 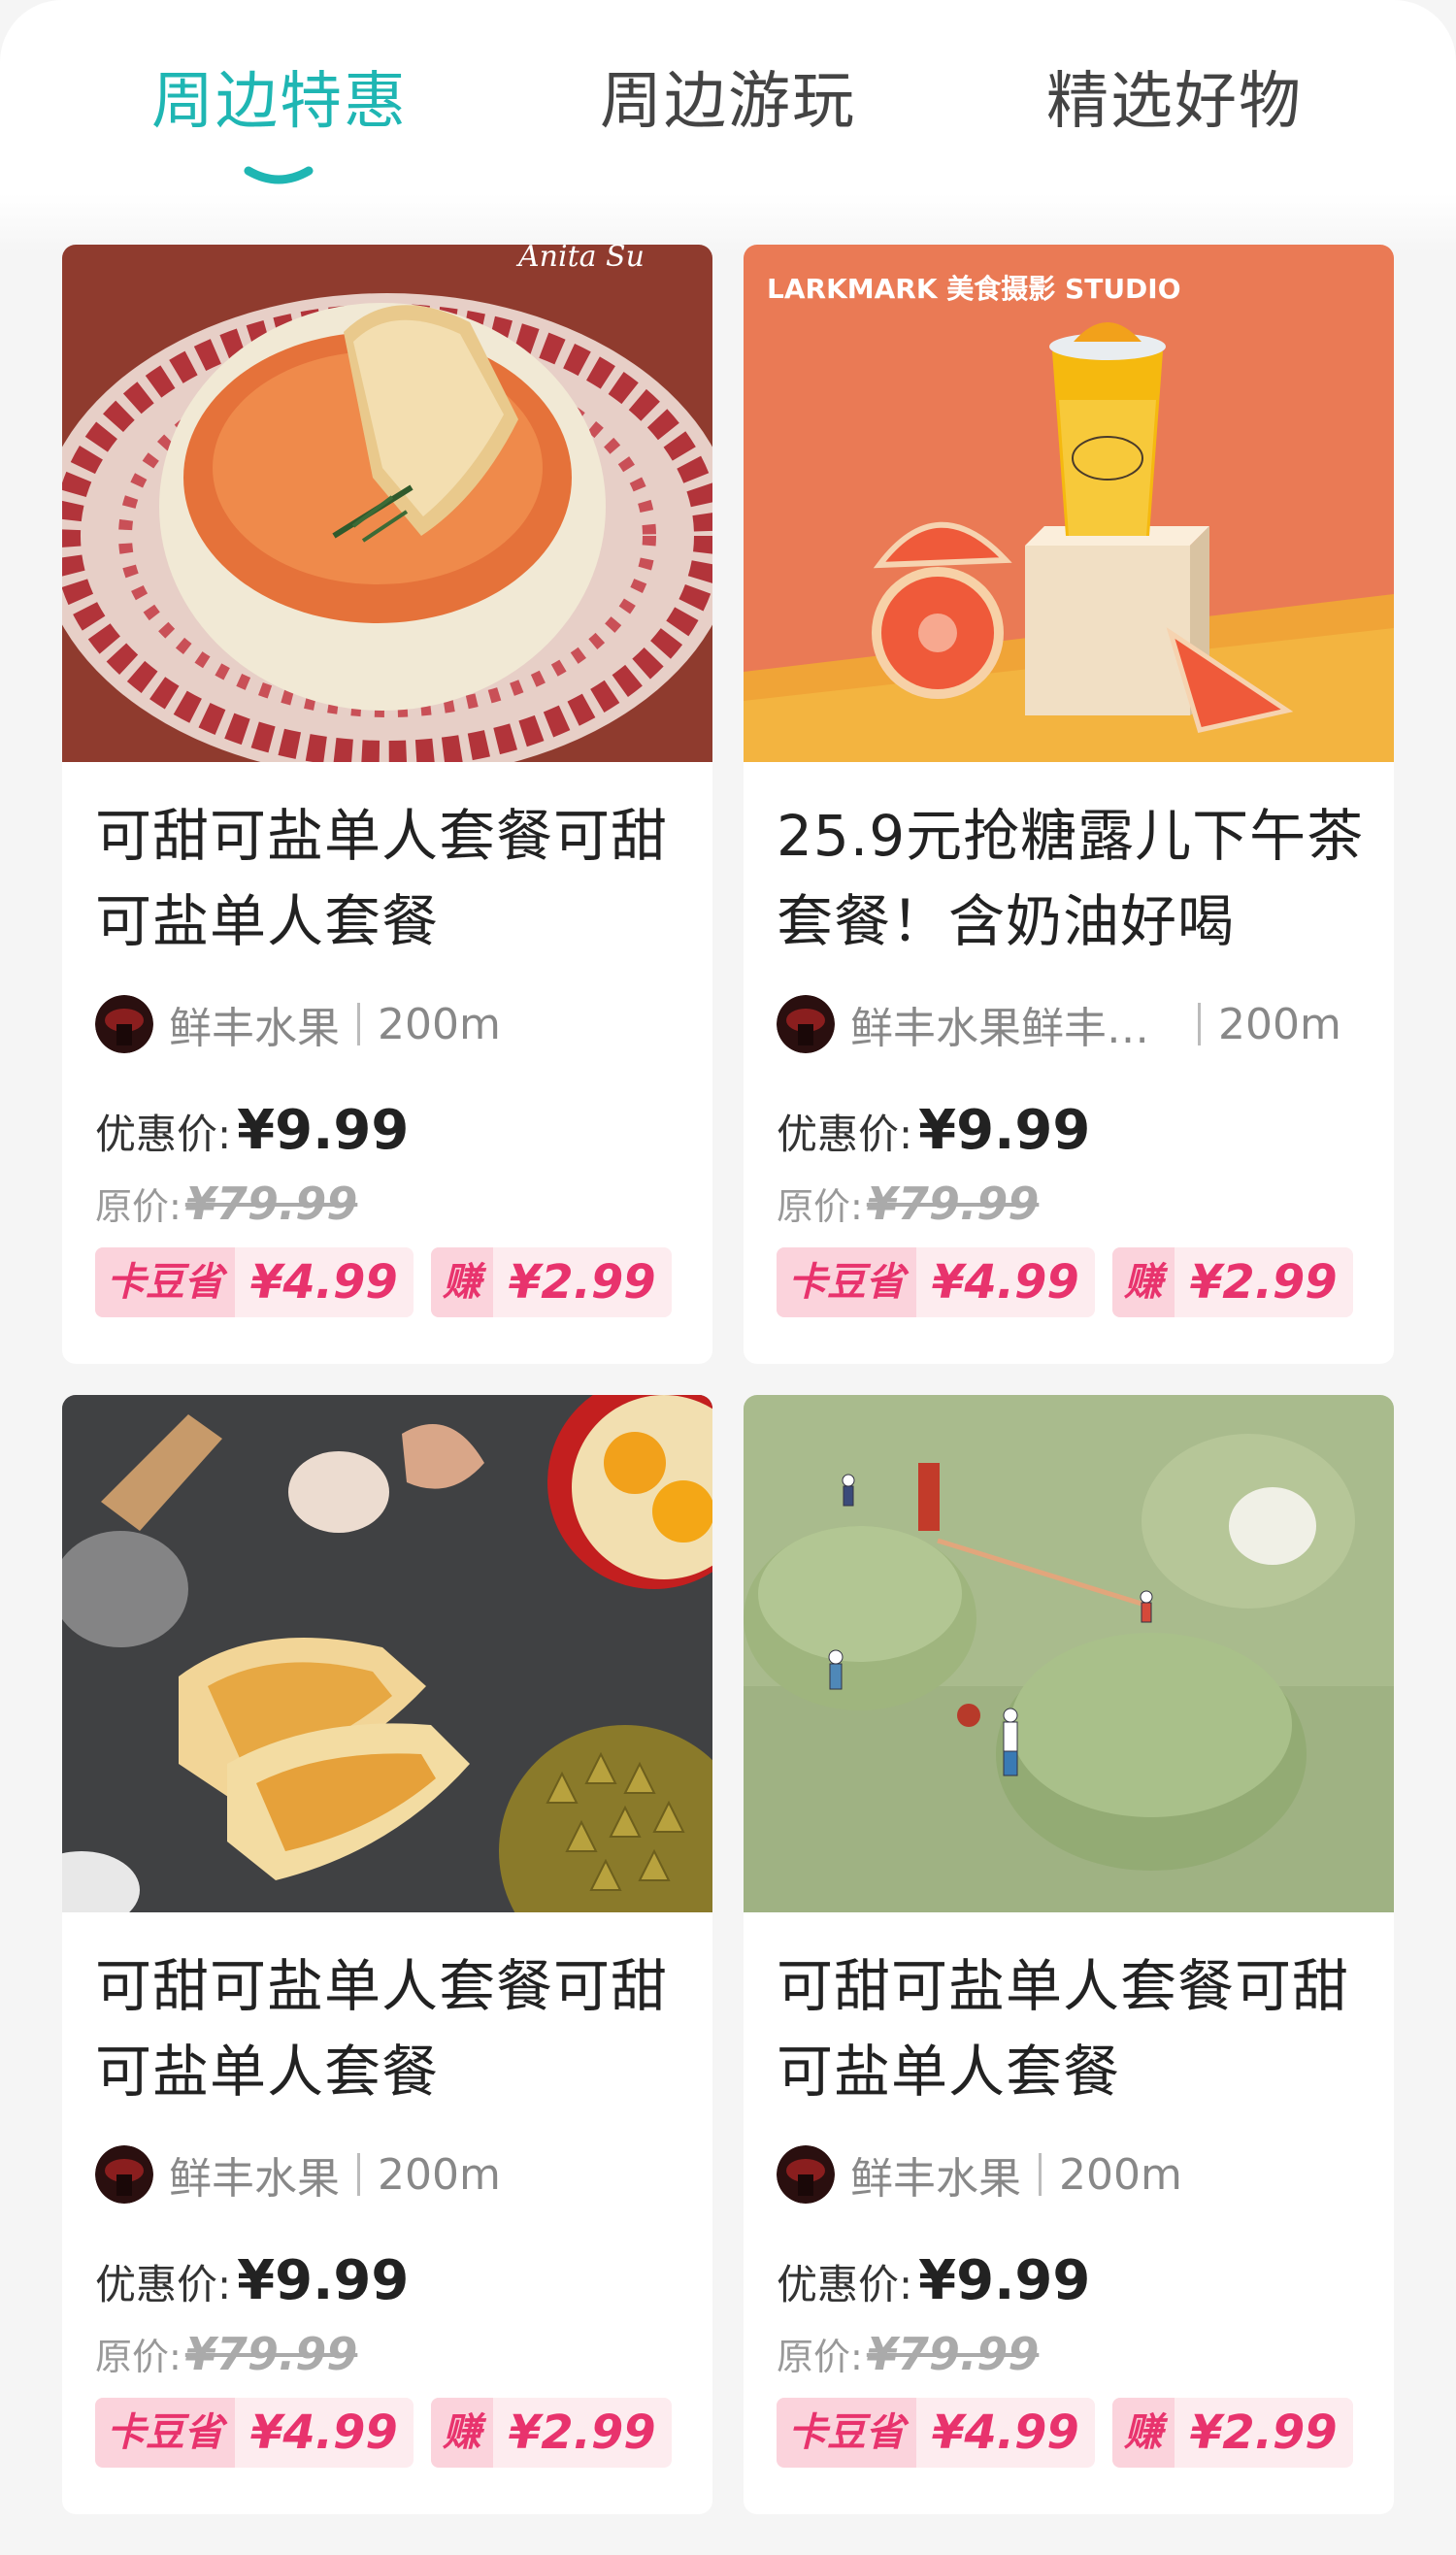 I want to click on deal-title: 25.9元抢糖露儿下午茶套餐！含奶油好喝, so click(x=1073, y=878).